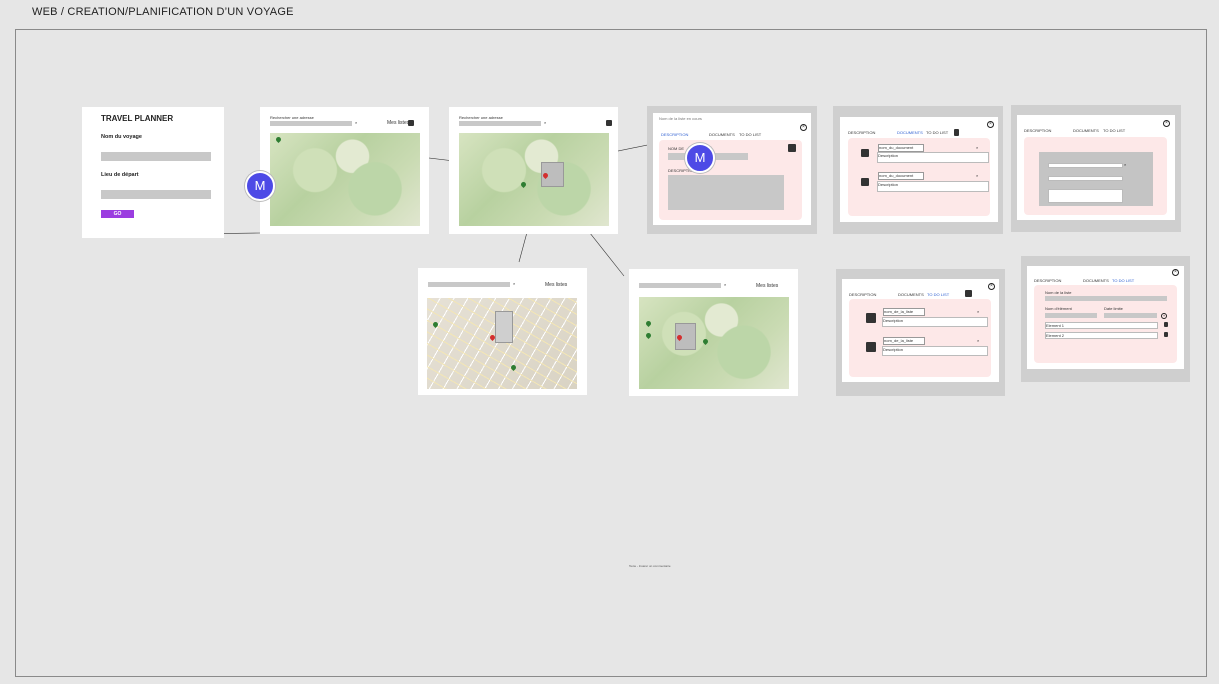 This screenshot has width=1219, height=684. What do you see at coordinates (680, 118) in the screenshot?
I see `current-list-header: Nom de la liste en cours` at bounding box center [680, 118].